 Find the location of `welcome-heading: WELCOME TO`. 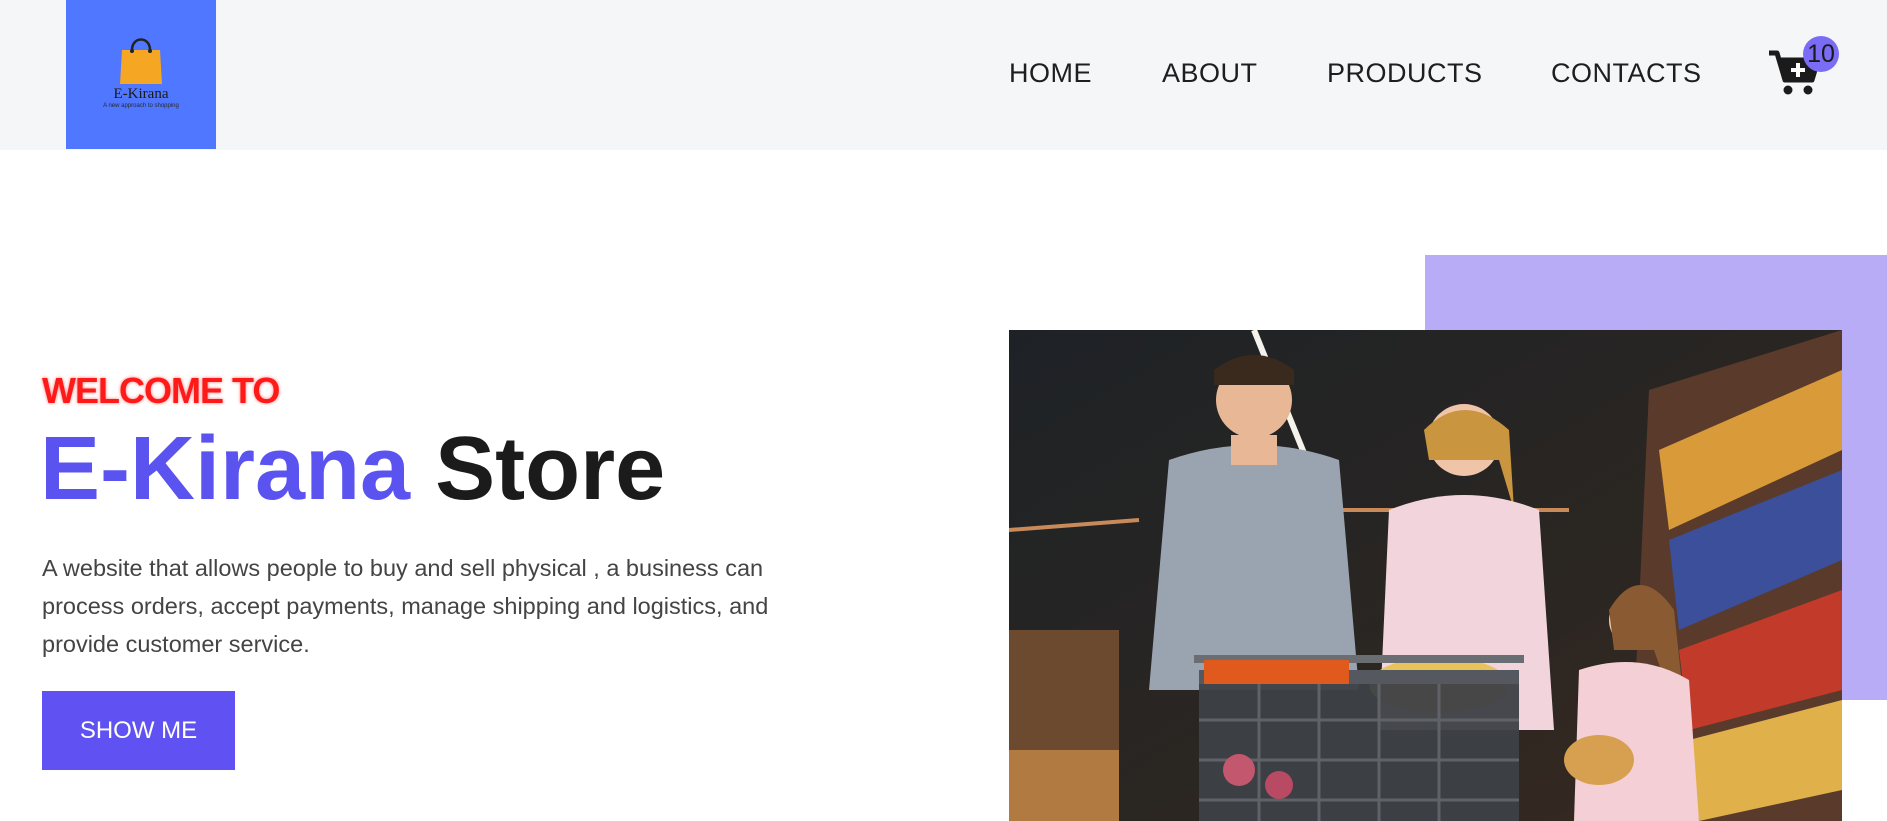

welcome-heading: WELCOME TO is located at coordinates (161, 390).